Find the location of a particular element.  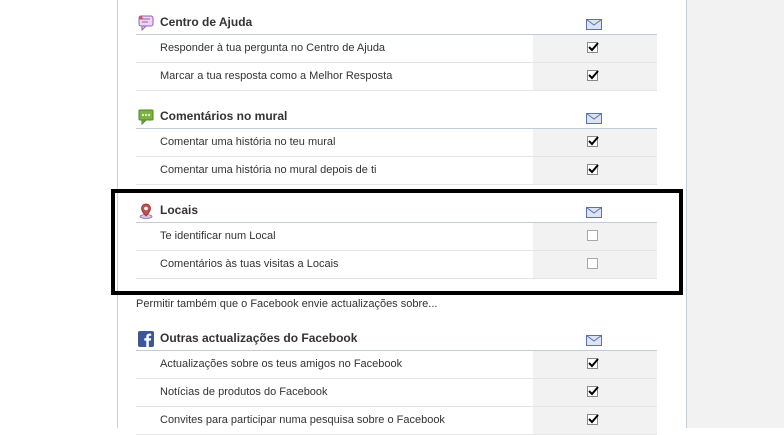

facebook-logo-icon is located at coordinates (146, 339).